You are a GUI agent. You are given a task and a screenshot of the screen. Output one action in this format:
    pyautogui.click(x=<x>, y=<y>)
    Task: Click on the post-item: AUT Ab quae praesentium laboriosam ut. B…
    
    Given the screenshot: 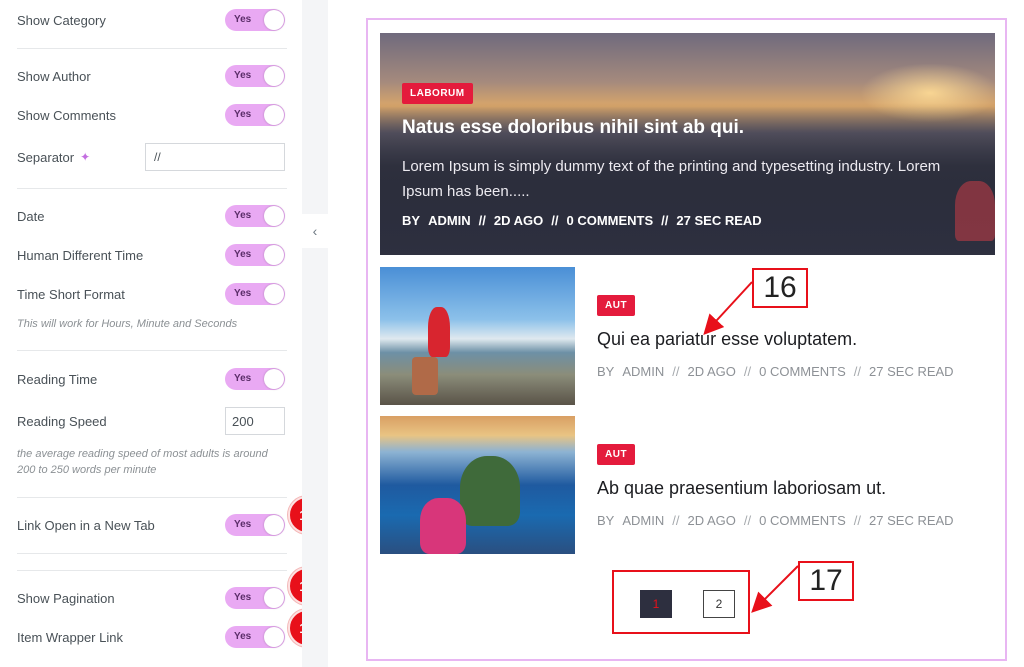 What is the action you would take?
    pyautogui.click(x=687, y=485)
    